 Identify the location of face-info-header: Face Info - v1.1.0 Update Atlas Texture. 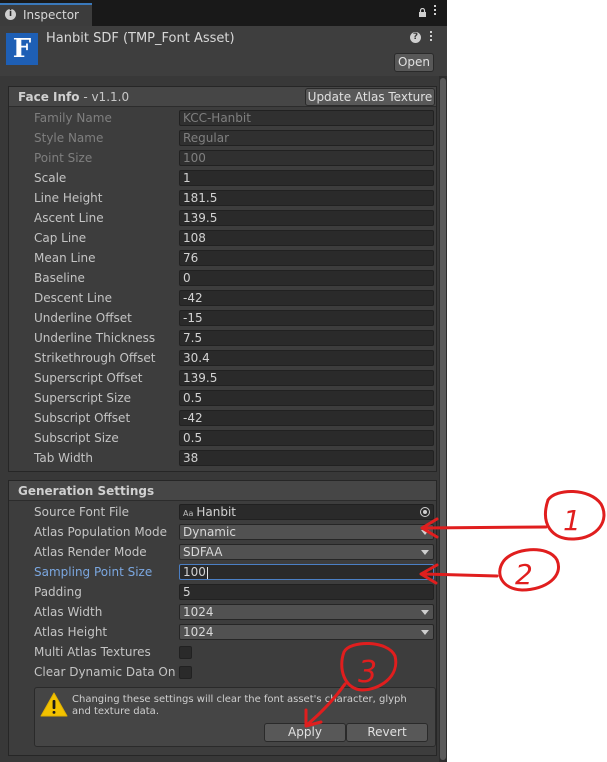
(222, 97).